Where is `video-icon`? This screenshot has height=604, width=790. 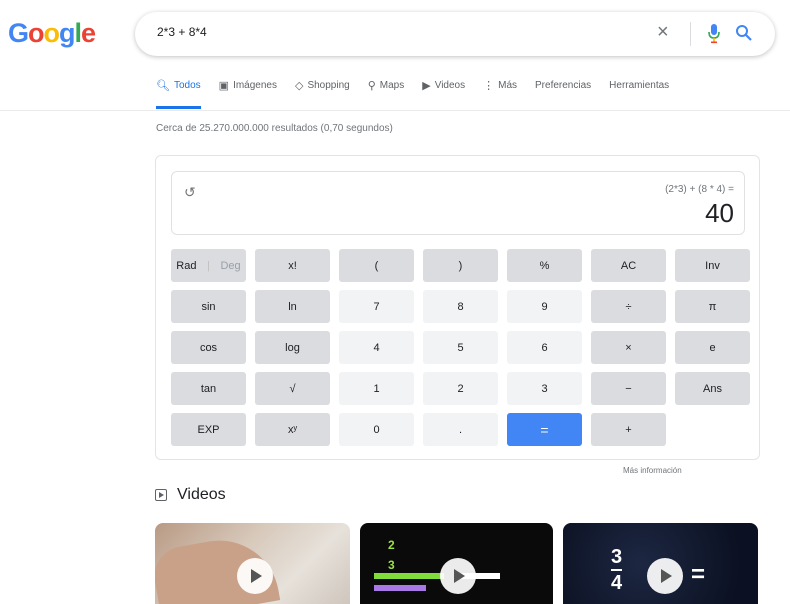
video-icon is located at coordinates (161, 495).